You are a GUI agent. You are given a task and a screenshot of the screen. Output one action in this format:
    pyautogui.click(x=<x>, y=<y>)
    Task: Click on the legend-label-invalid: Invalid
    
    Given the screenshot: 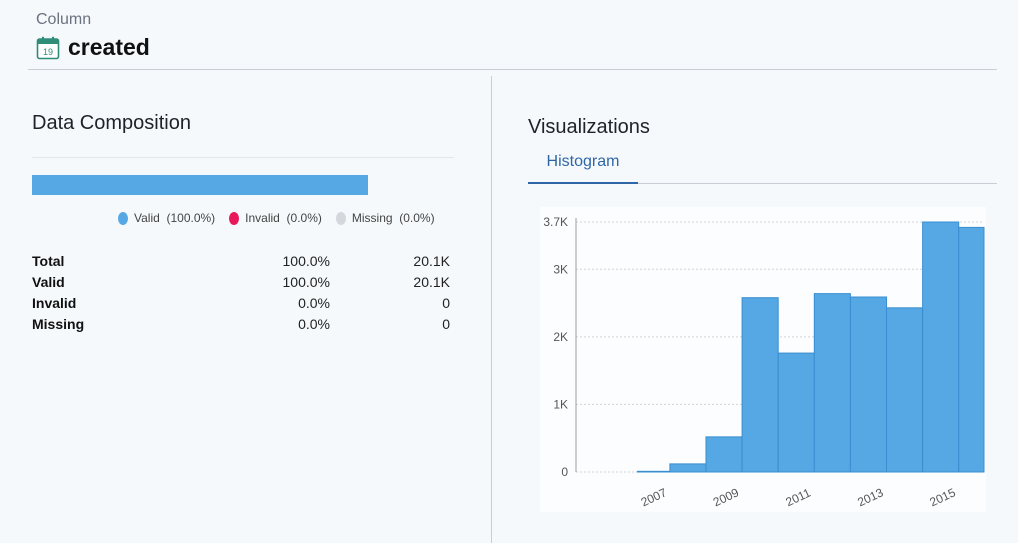 What is the action you would take?
    pyautogui.click(x=262, y=218)
    